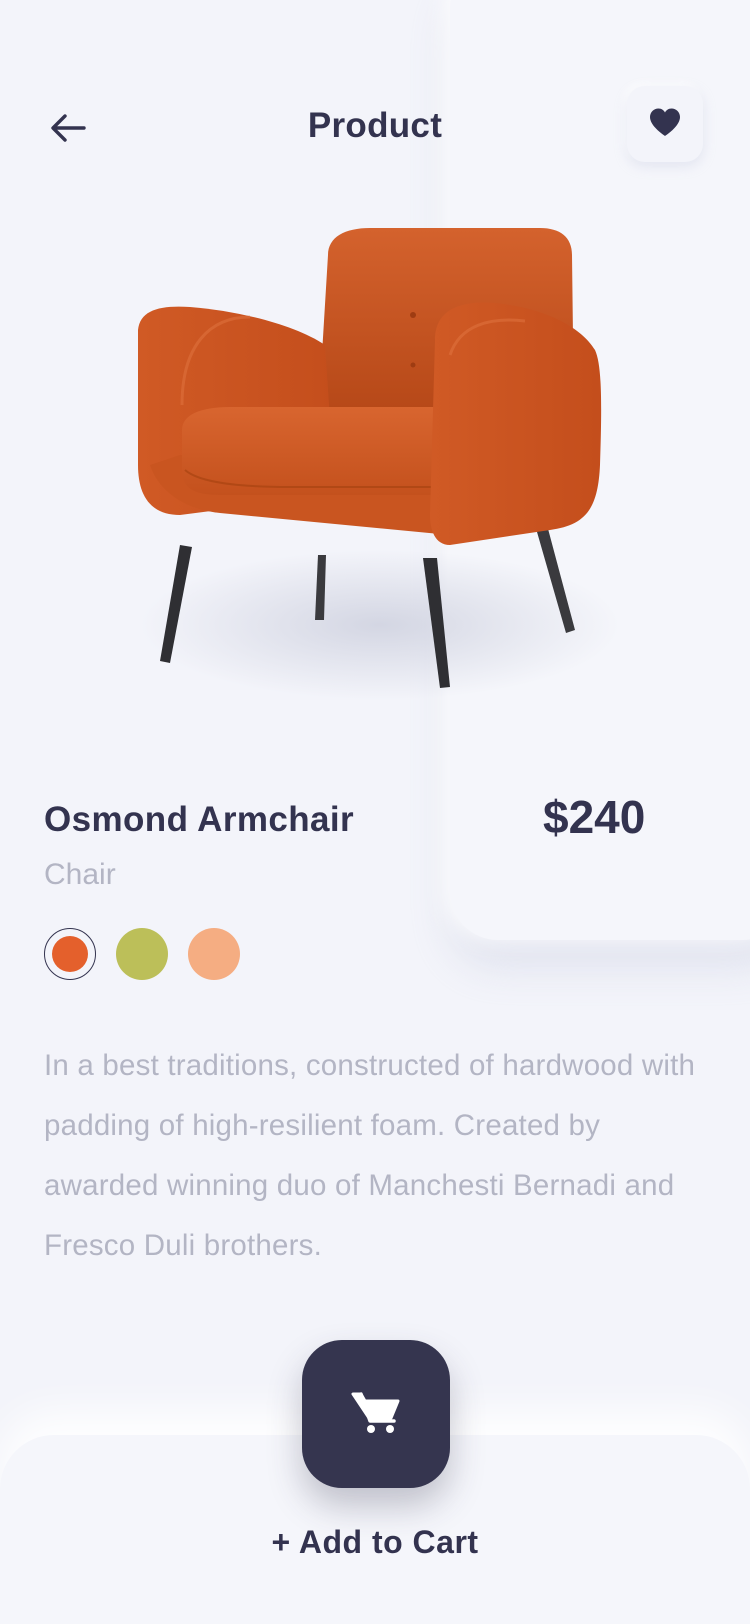 This screenshot has height=1624, width=750. What do you see at coordinates (375, 128) in the screenshot?
I see `header: Product` at bounding box center [375, 128].